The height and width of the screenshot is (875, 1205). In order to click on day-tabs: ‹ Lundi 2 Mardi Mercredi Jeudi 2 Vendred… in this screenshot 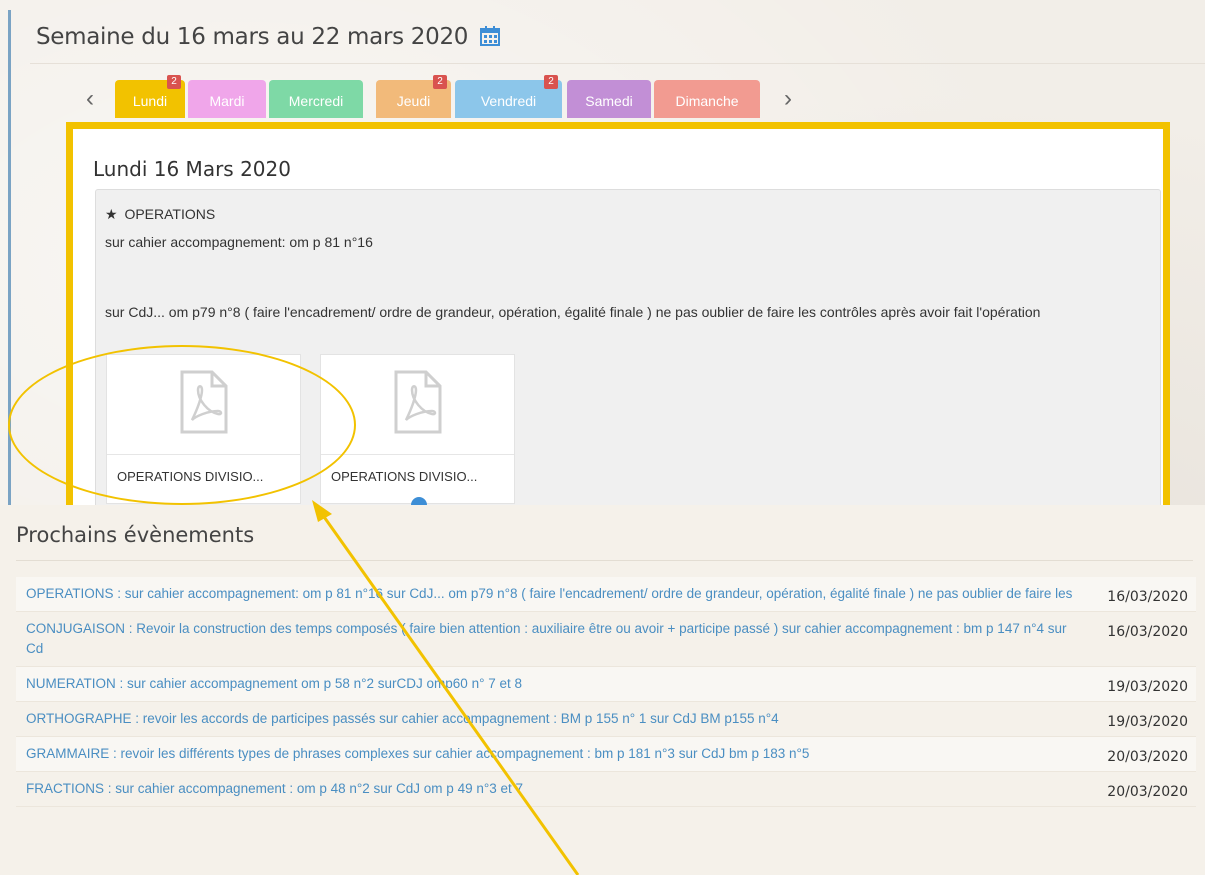, I will do `click(443, 96)`.